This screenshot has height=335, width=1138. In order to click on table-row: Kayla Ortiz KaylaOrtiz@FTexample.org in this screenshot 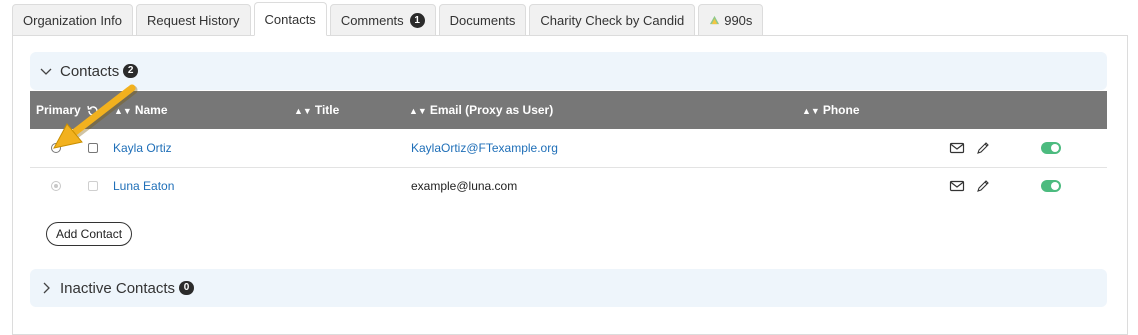, I will do `click(568, 148)`.